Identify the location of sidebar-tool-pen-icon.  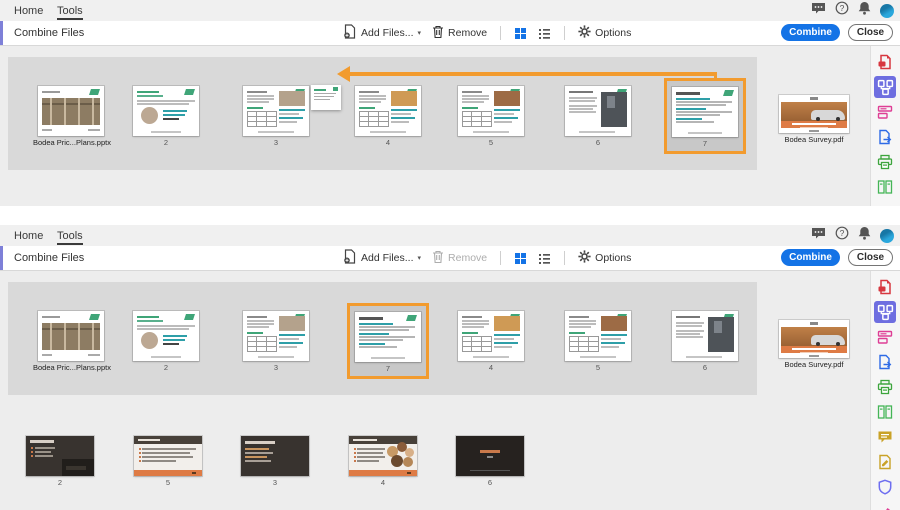
(885, 505).